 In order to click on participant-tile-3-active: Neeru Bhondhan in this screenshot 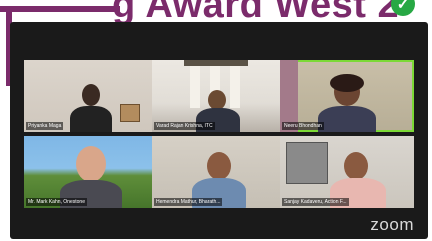, I will do `click(347, 96)`.